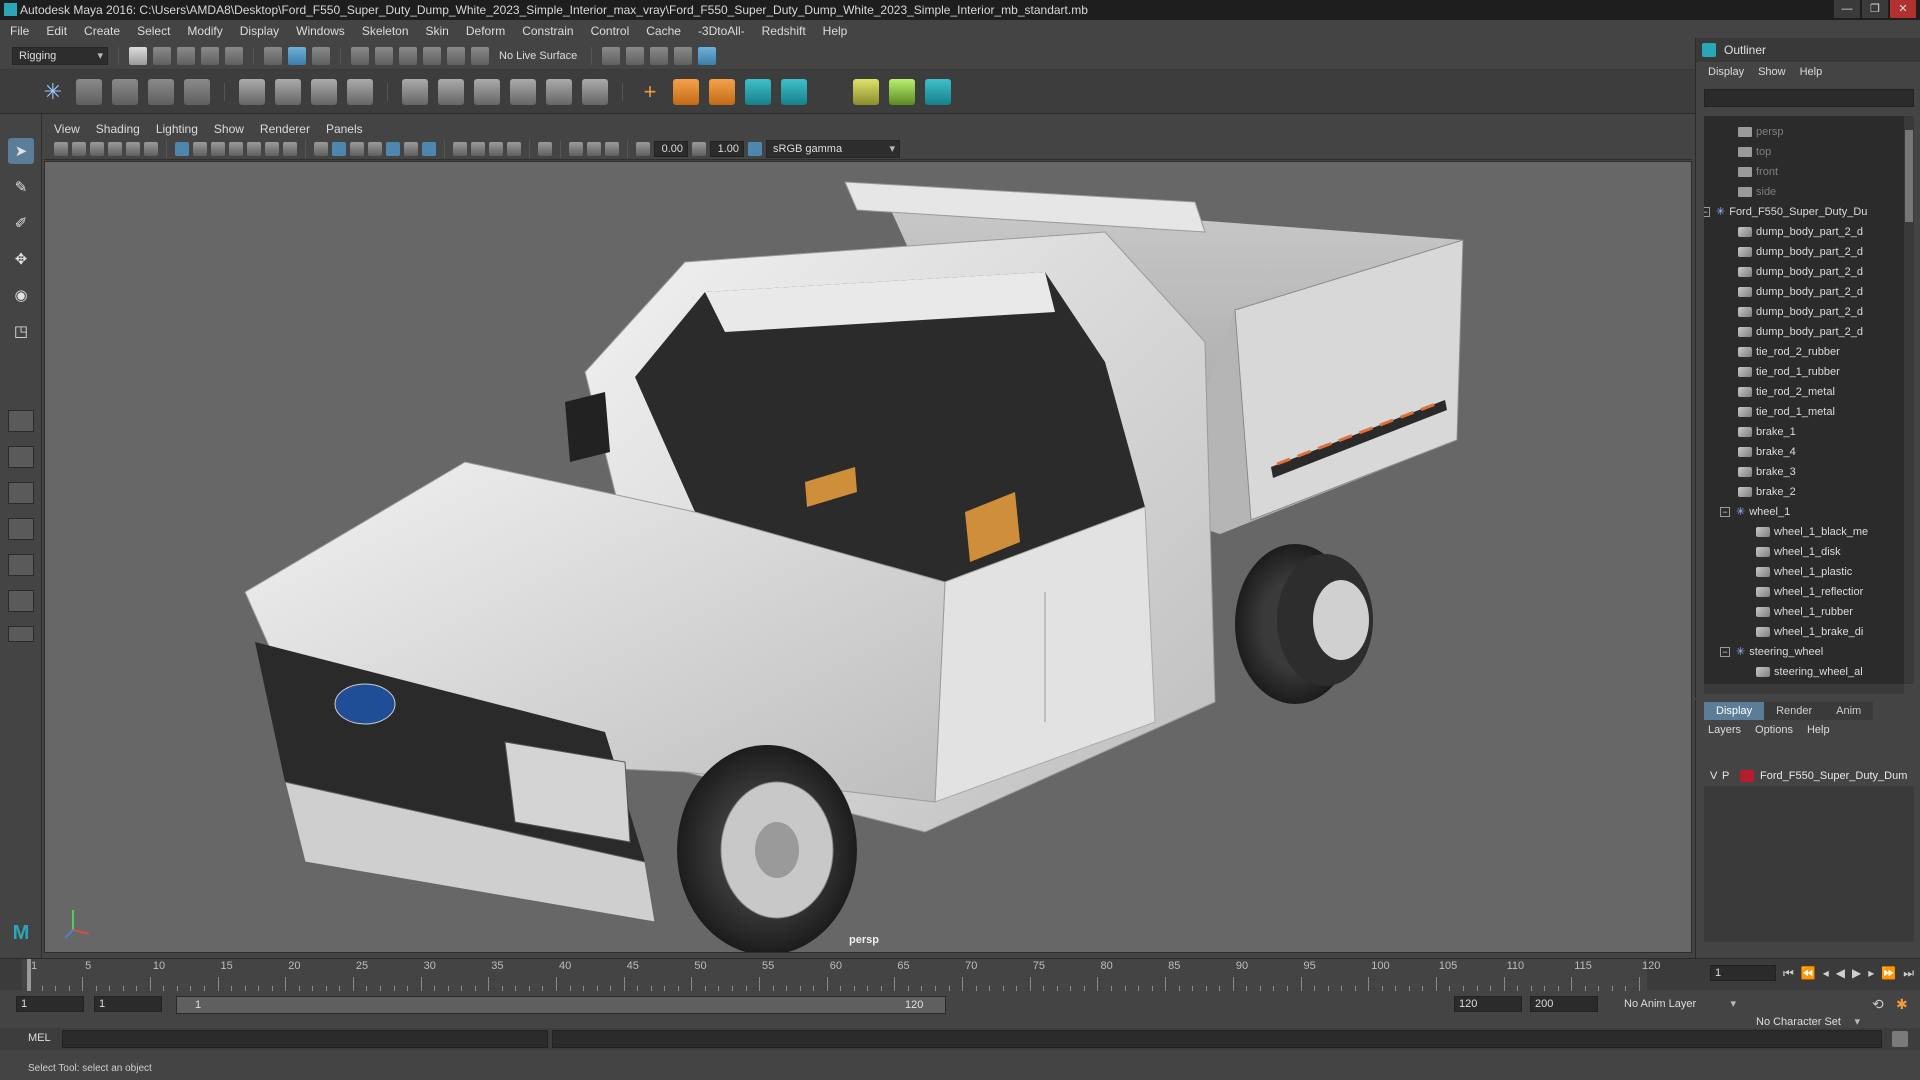  Describe the element at coordinates (1878, 1004) in the screenshot. I see `auto-key-icon: ⟲` at that location.